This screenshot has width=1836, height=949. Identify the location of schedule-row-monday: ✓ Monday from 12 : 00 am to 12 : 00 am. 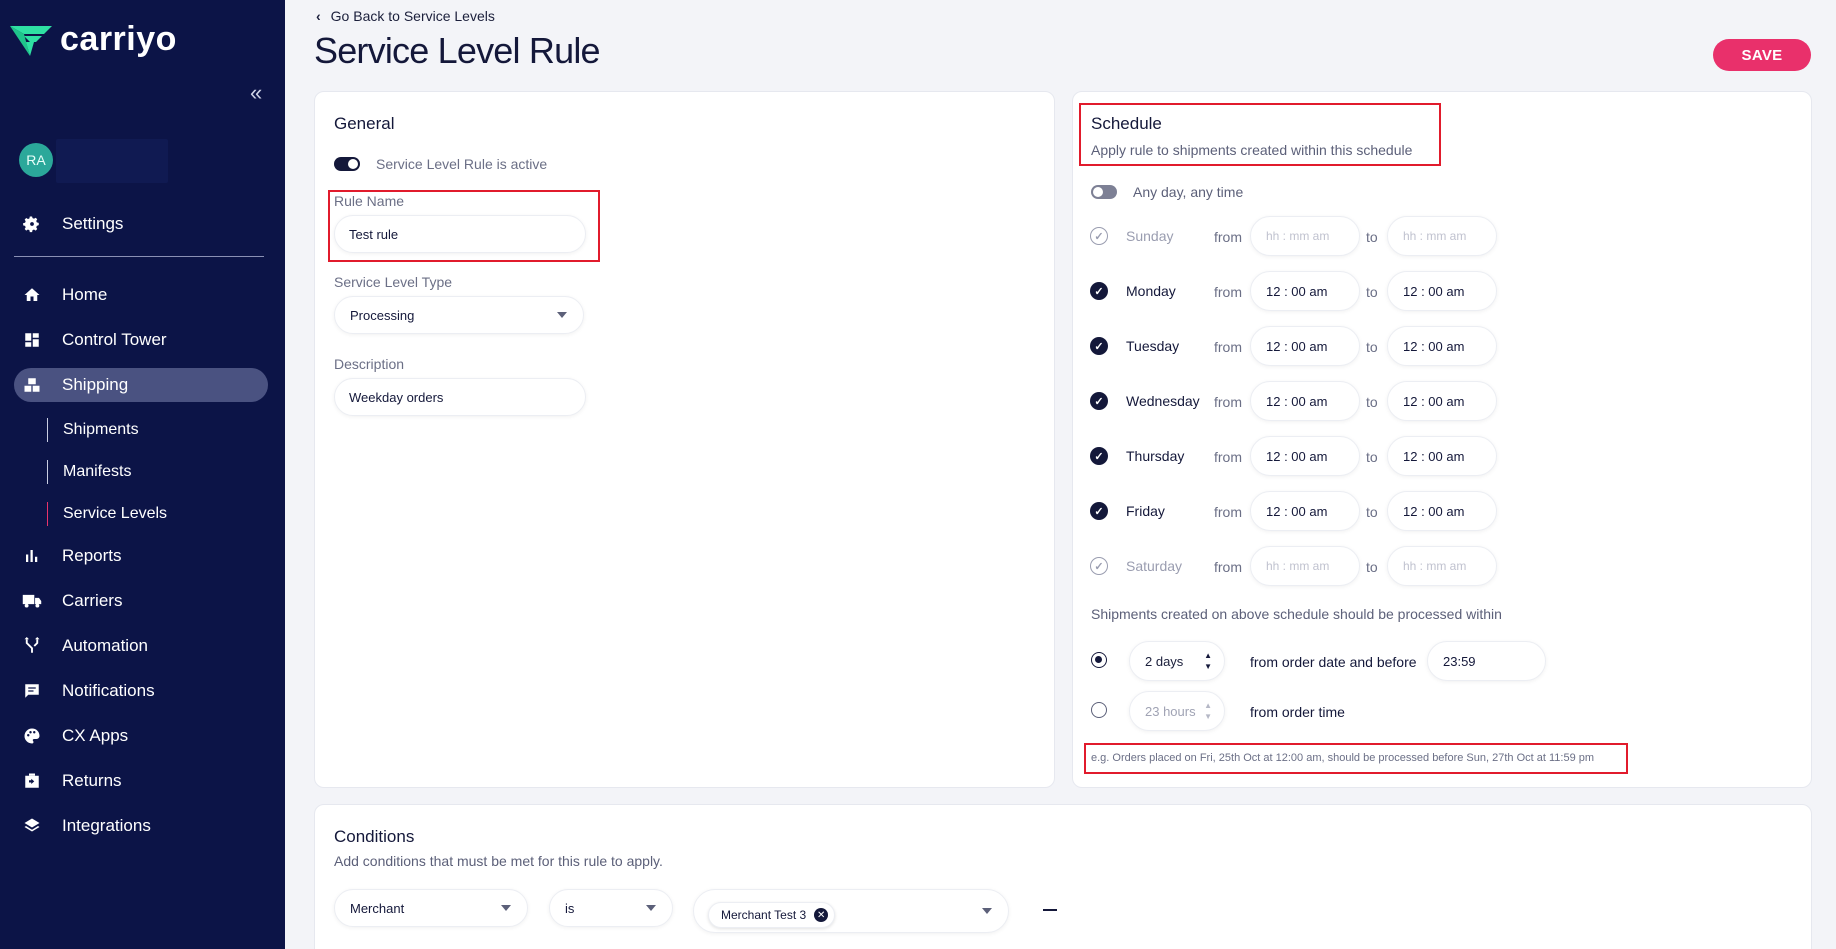
(1300, 291).